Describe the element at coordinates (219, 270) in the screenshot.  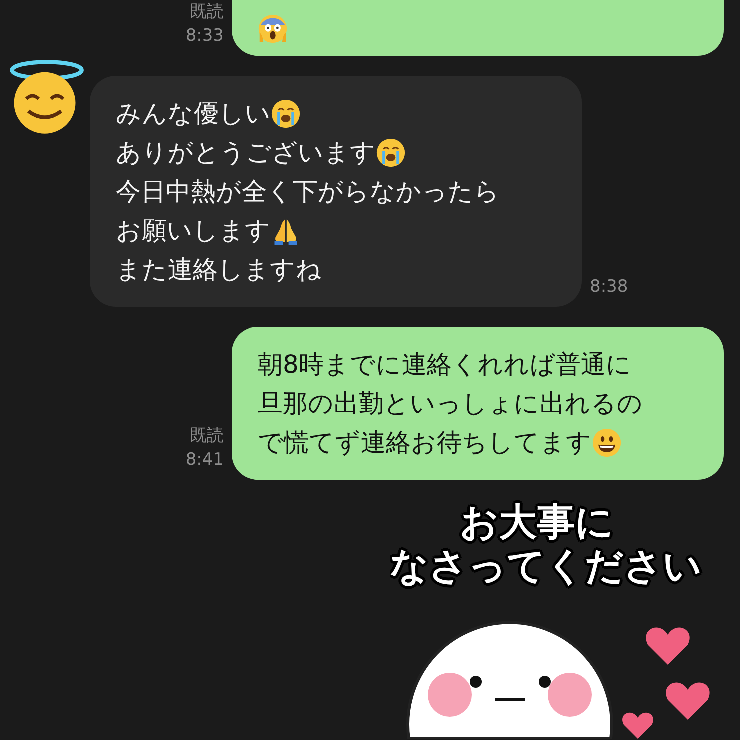
I see `message-text: また連絡しますね` at that location.